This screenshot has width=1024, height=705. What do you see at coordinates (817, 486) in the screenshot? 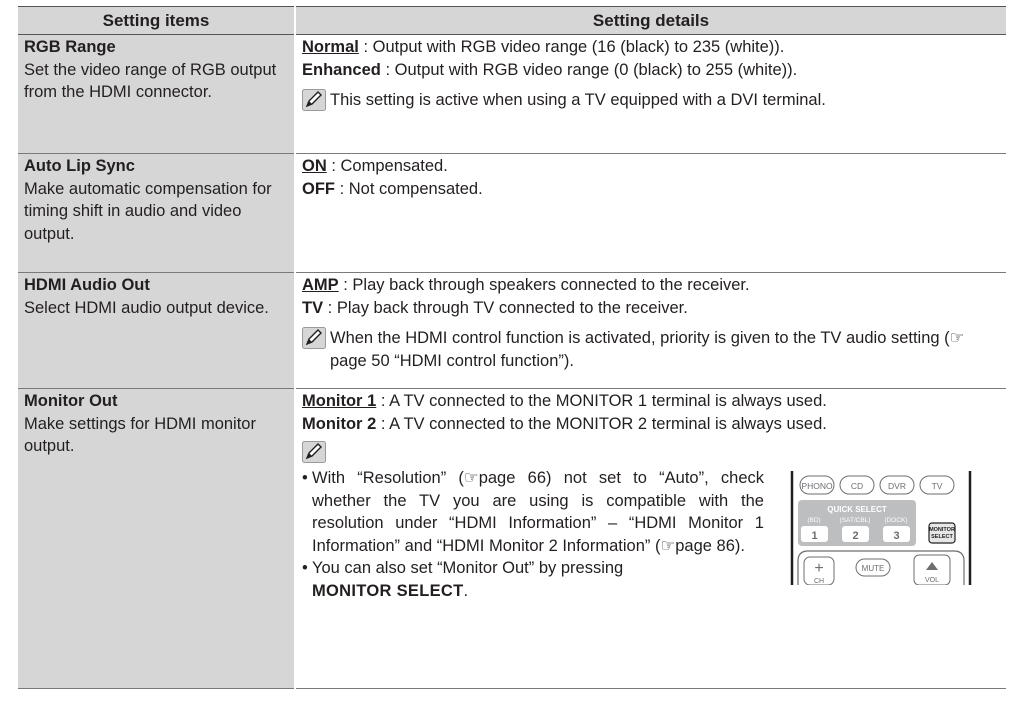
I see `remote-btn-phono: PHONO` at bounding box center [817, 486].